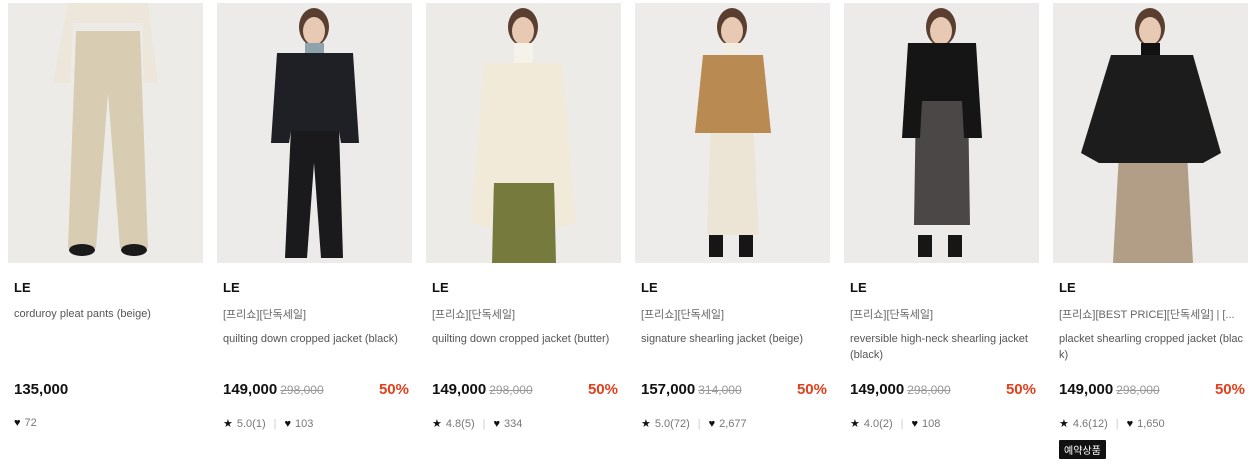 This screenshot has width=1253, height=473. Describe the element at coordinates (1151, 423) in the screenshot. I see `like-count: 1,650` at that location.